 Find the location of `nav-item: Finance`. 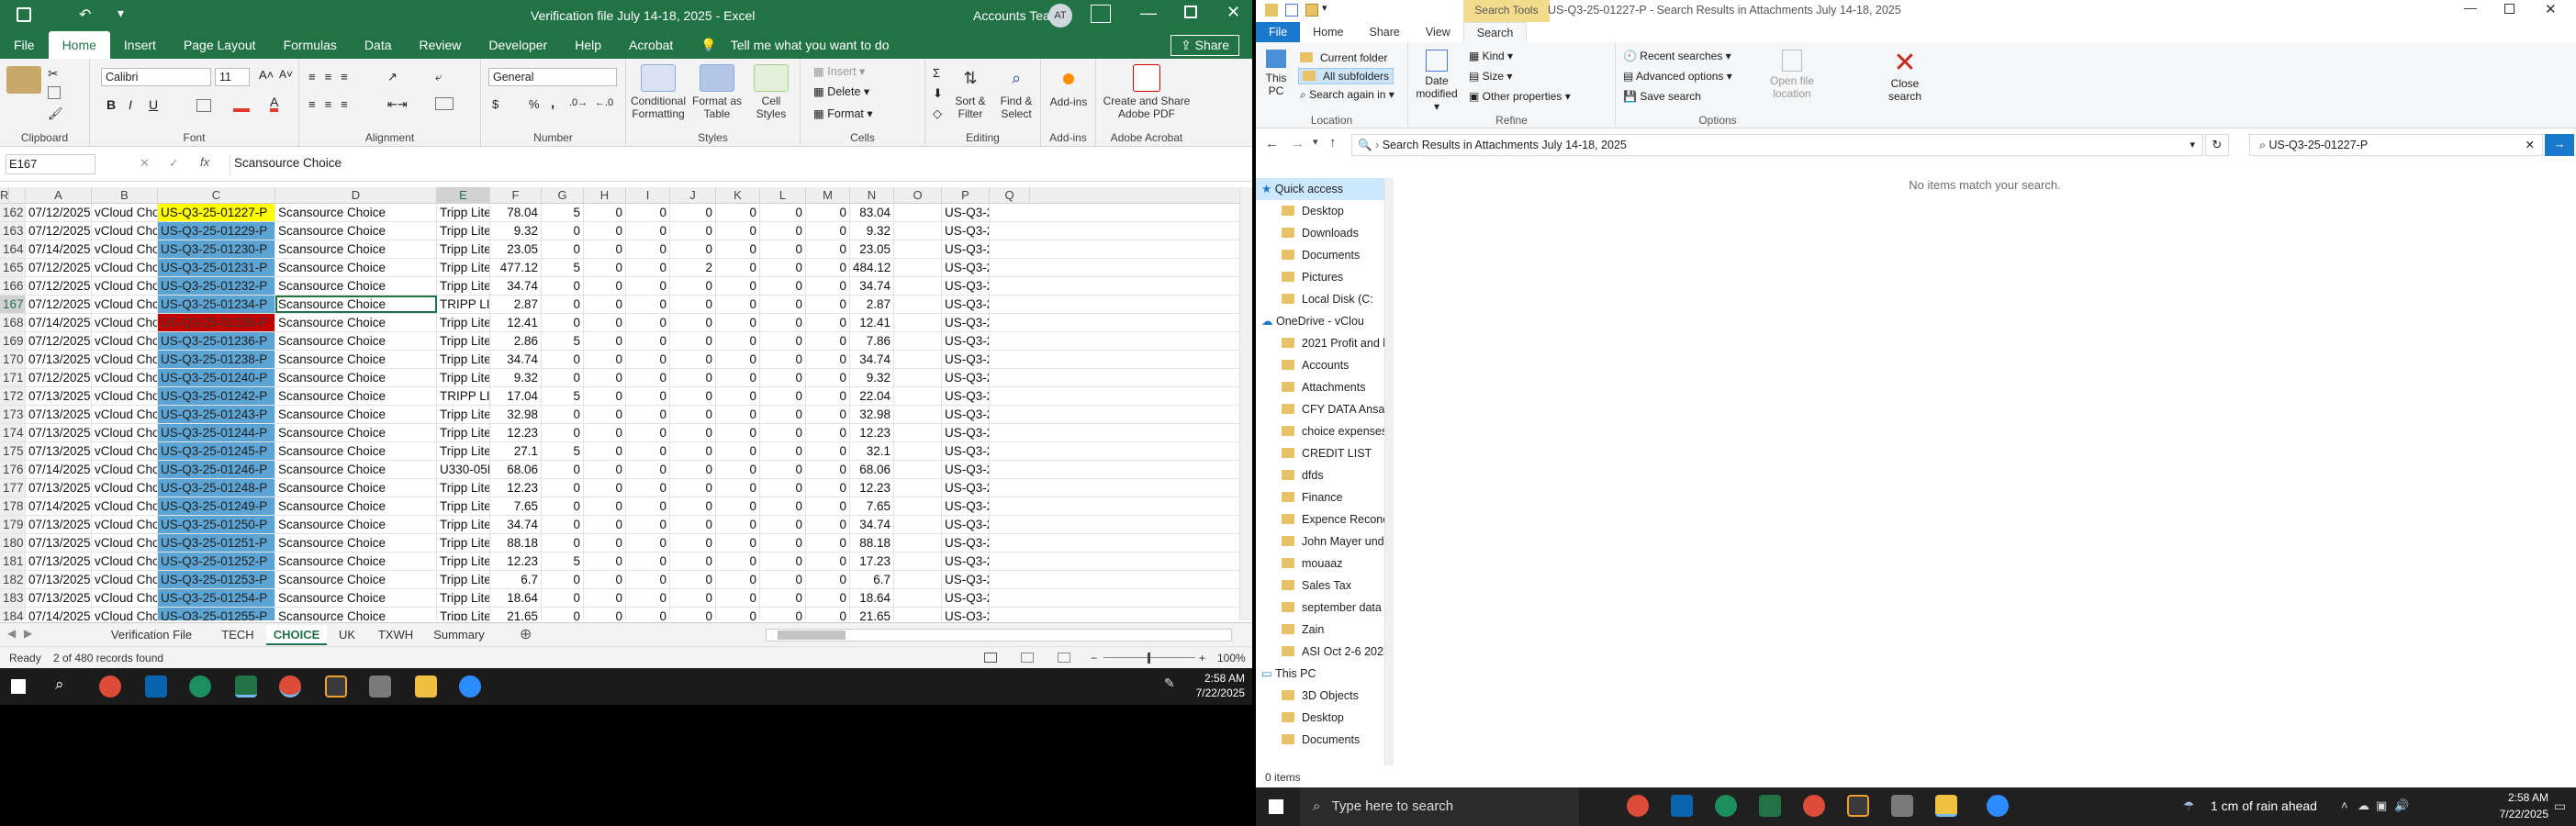

nav-item: Finance is located at coordinates (1320, 497).